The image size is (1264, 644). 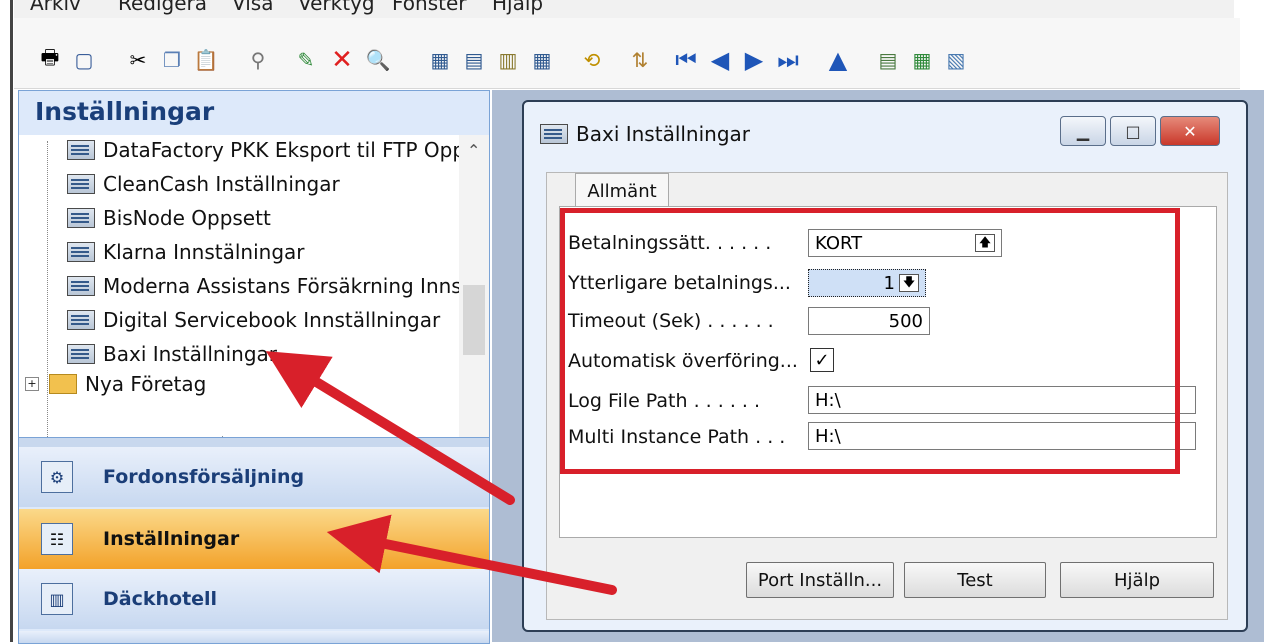 What do you see at coordinates (471, 554) in the screenshot?
I see `arrow-to-installningar` at bounding box center [471, 554].